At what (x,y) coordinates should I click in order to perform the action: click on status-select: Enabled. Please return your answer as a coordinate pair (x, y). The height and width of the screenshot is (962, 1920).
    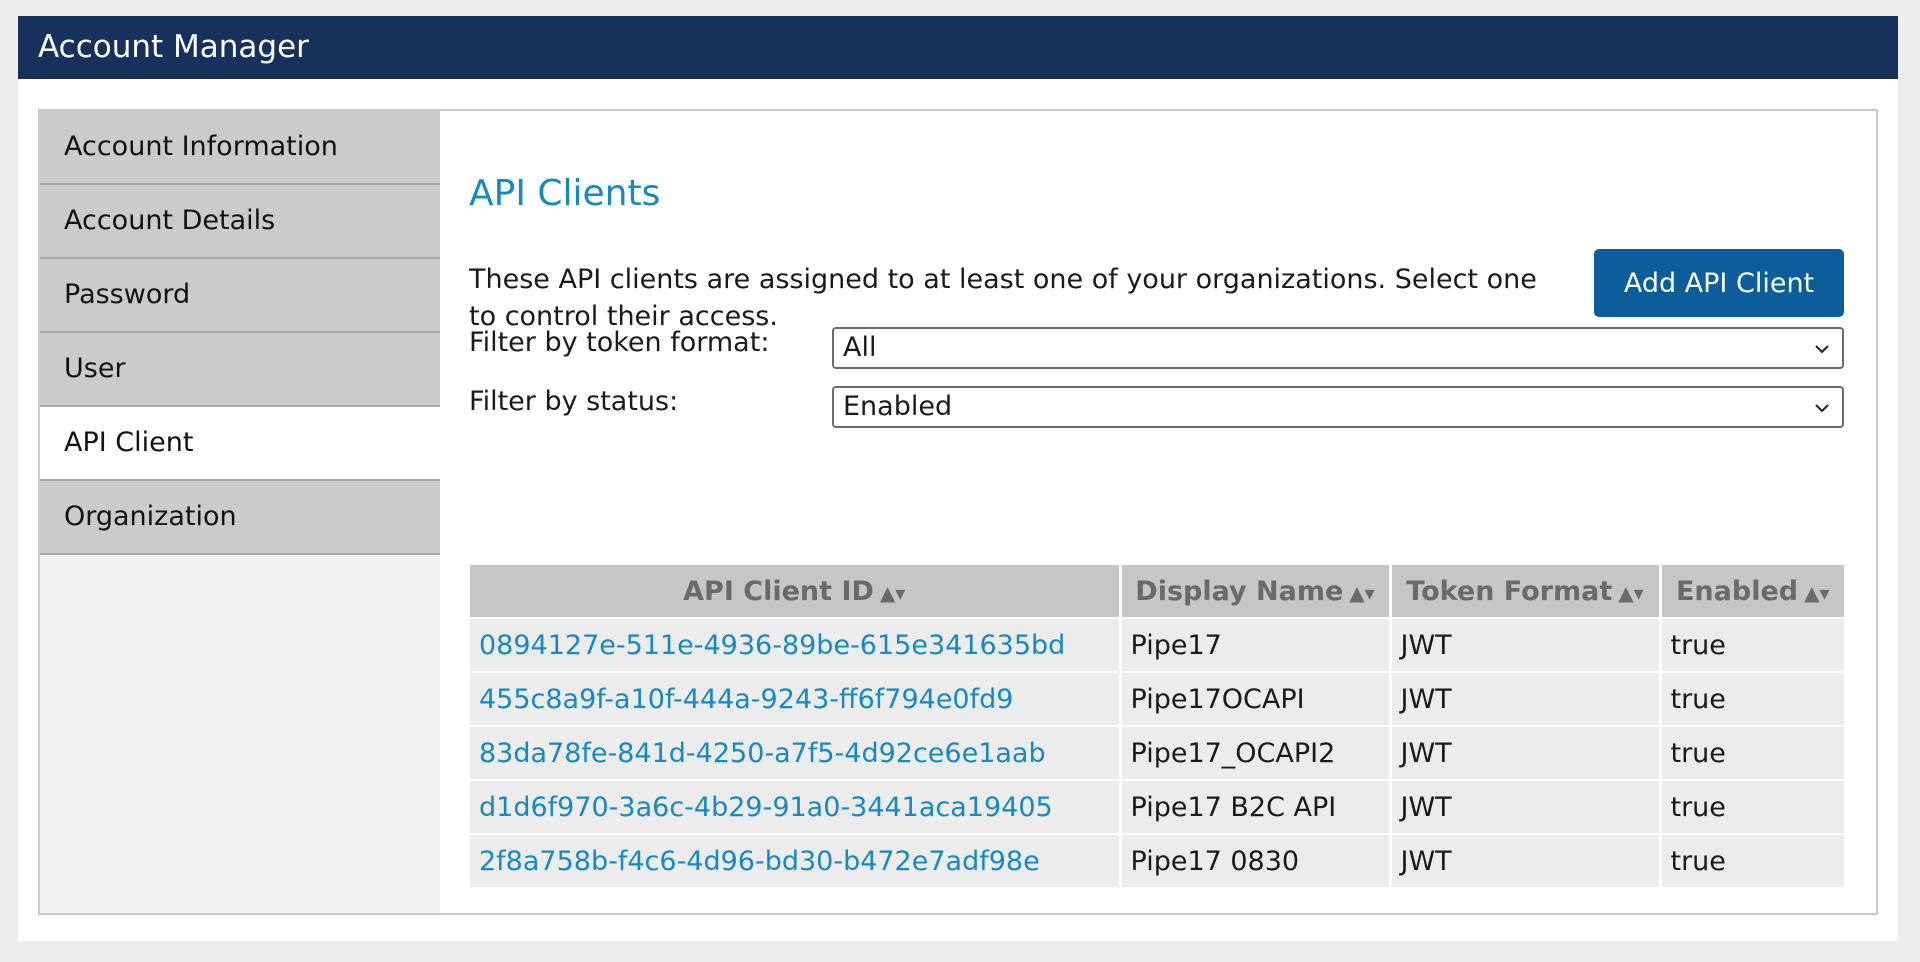
    Looking at the image, I should click on (1338, 407).